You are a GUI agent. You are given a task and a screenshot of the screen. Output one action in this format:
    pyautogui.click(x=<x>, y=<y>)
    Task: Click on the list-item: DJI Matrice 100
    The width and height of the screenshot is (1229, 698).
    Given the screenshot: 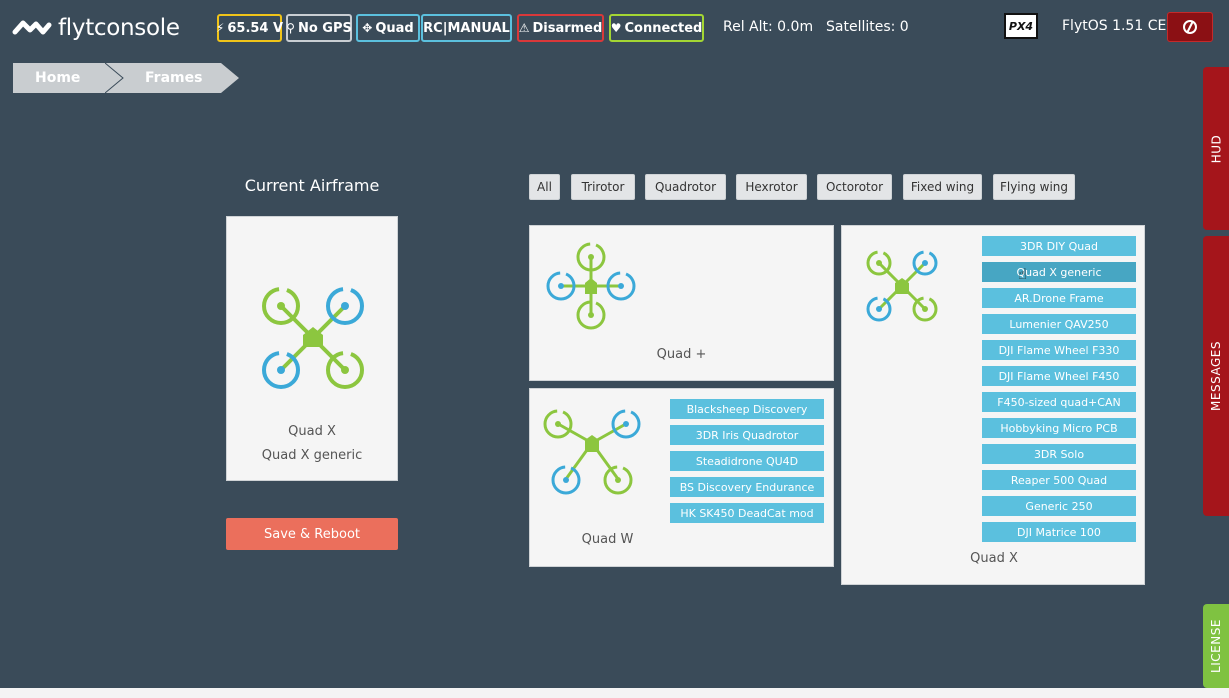 What is the action you would take?
    pyautogui.click(x=1059, y=532)
    